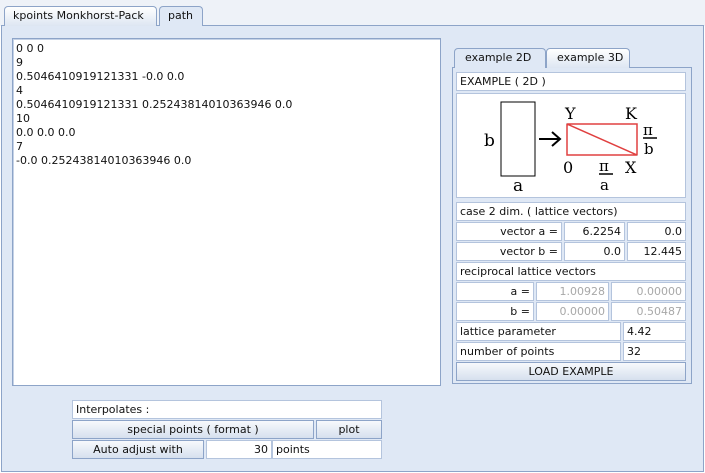 This screenshot has width=705, height=473. Describe the element at coordinates (193, 429) in the screenshot. I see `special-points-button: special points ( format )` at that location.